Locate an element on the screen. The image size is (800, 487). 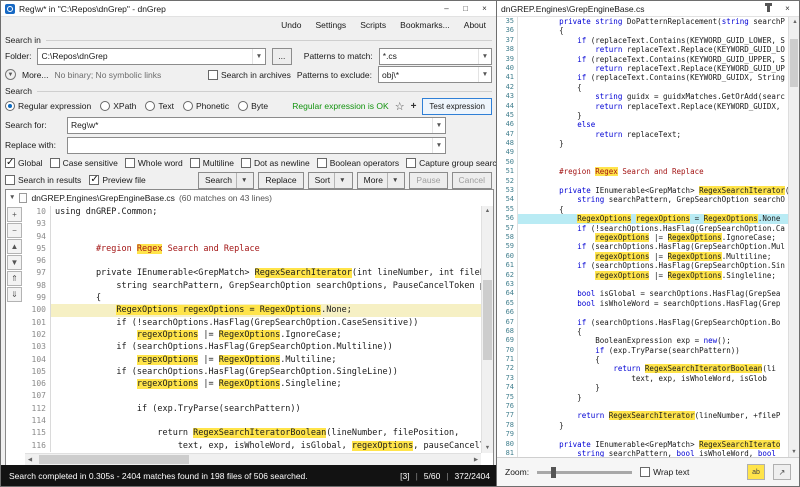
result-line: 99 { is located at coordinates (253, 298).